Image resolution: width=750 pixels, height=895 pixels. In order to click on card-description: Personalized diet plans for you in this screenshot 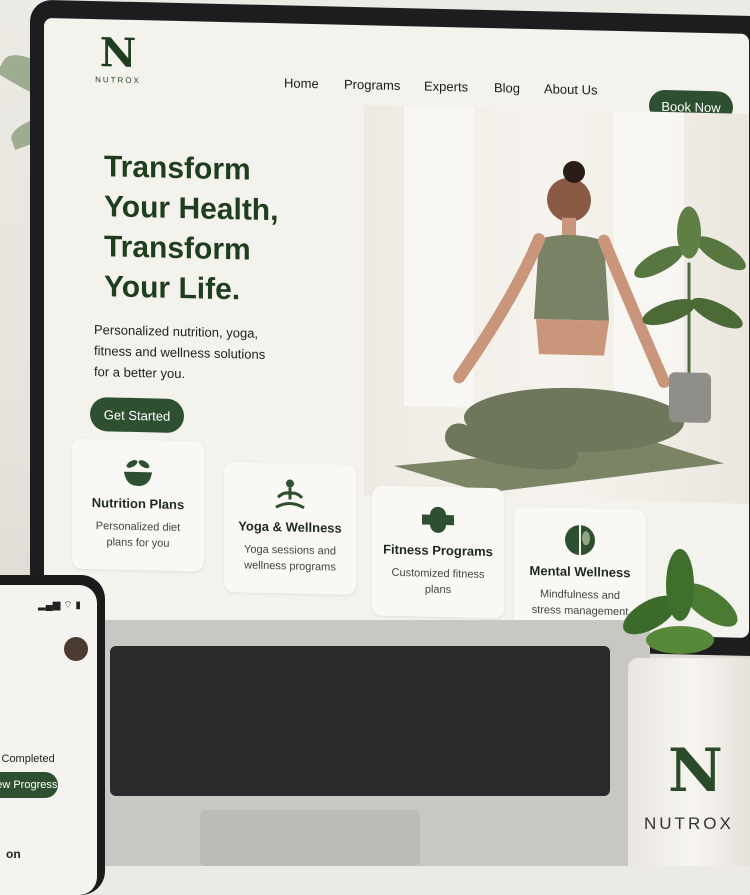, I will do `click(138, 535)`.